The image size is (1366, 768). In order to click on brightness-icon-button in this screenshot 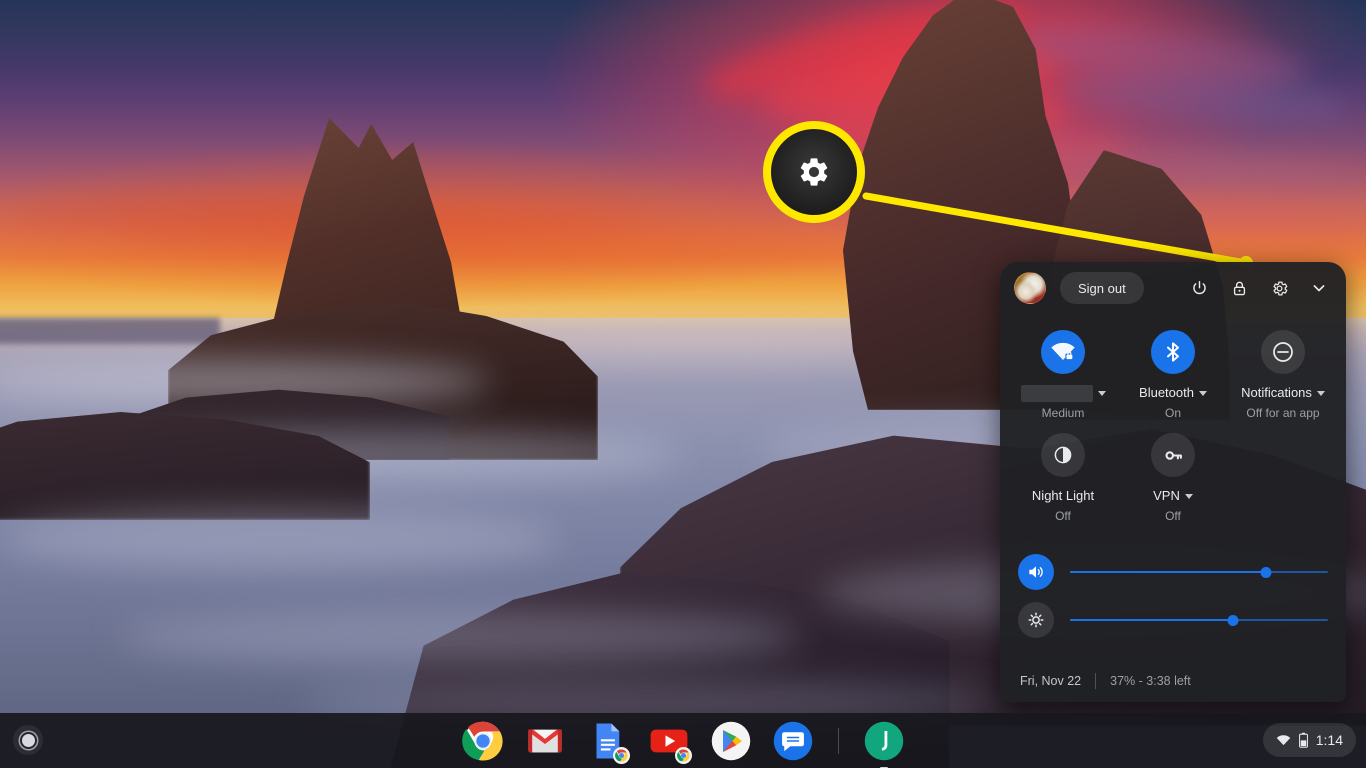, I will do `click(1036, 620)`.